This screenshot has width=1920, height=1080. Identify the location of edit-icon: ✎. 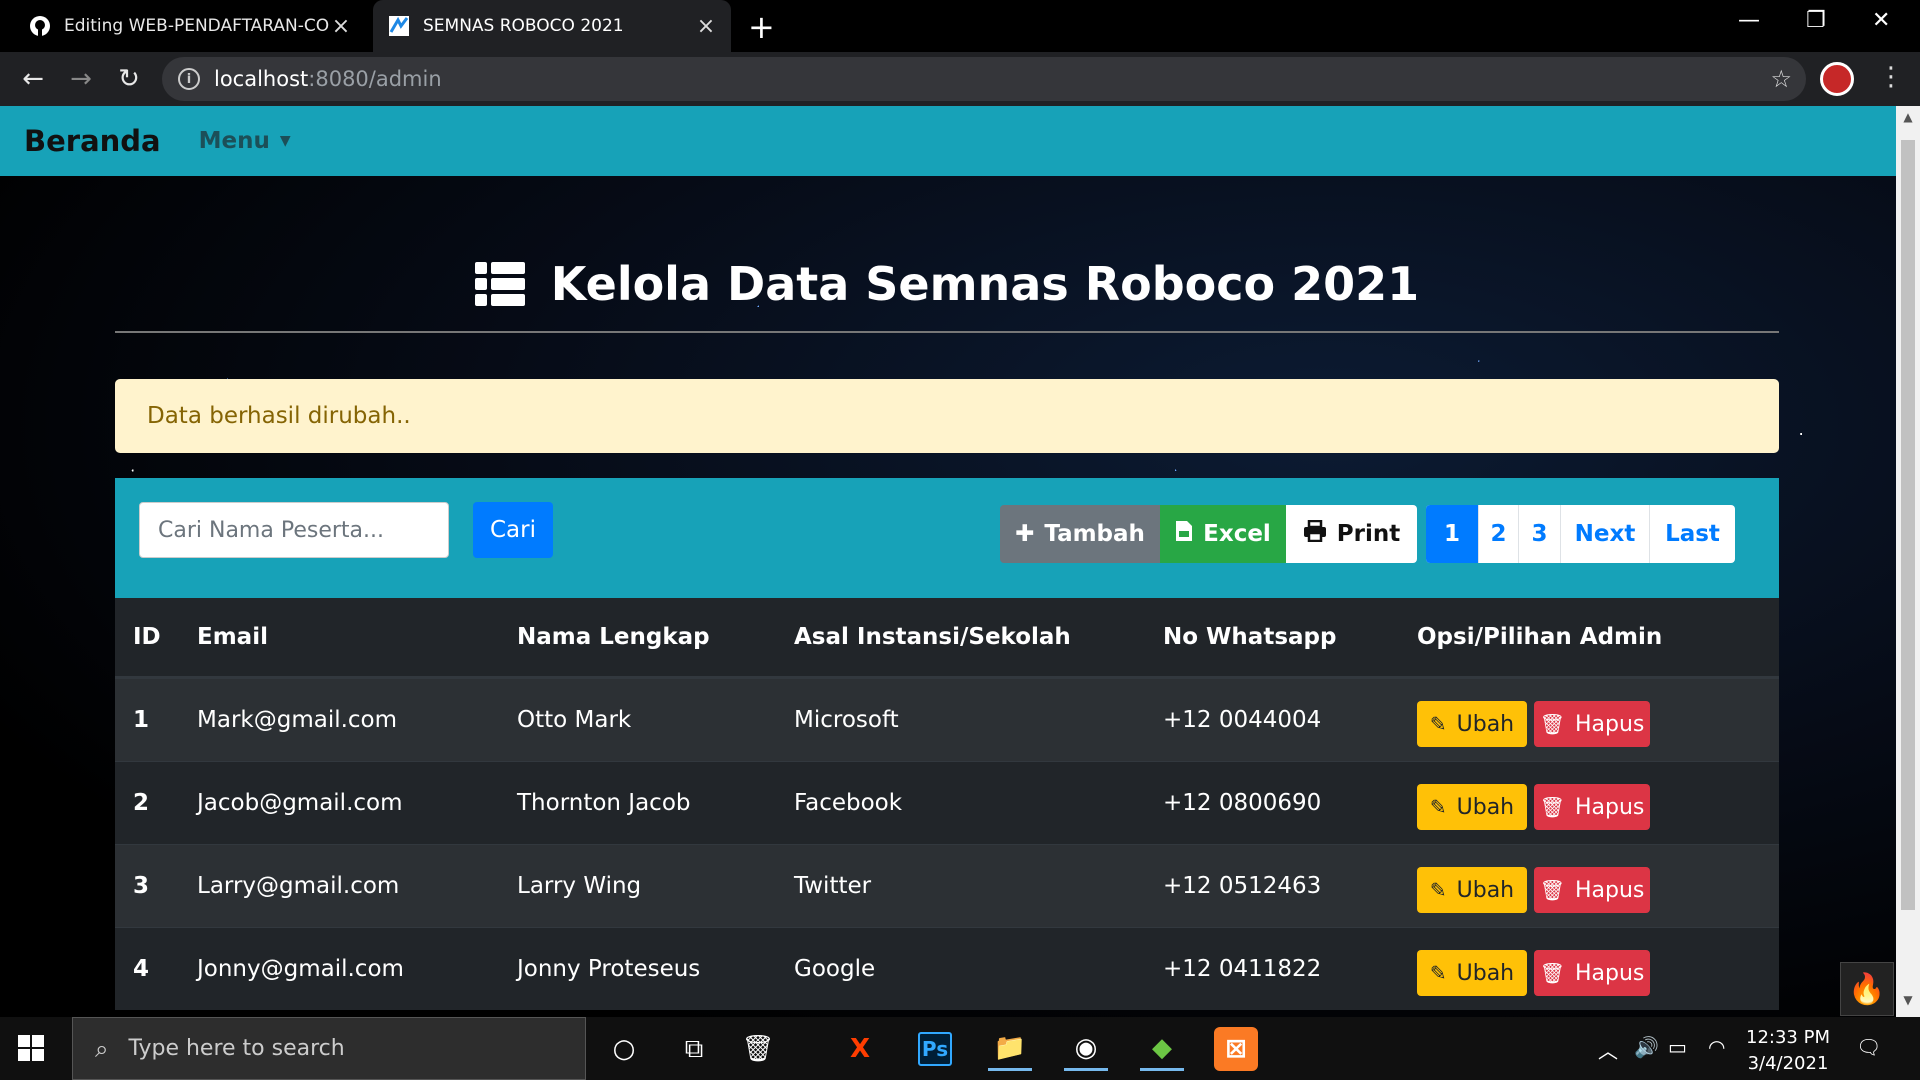
(1438, 890).